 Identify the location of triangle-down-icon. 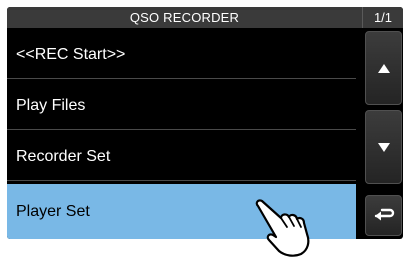
(383, 147).